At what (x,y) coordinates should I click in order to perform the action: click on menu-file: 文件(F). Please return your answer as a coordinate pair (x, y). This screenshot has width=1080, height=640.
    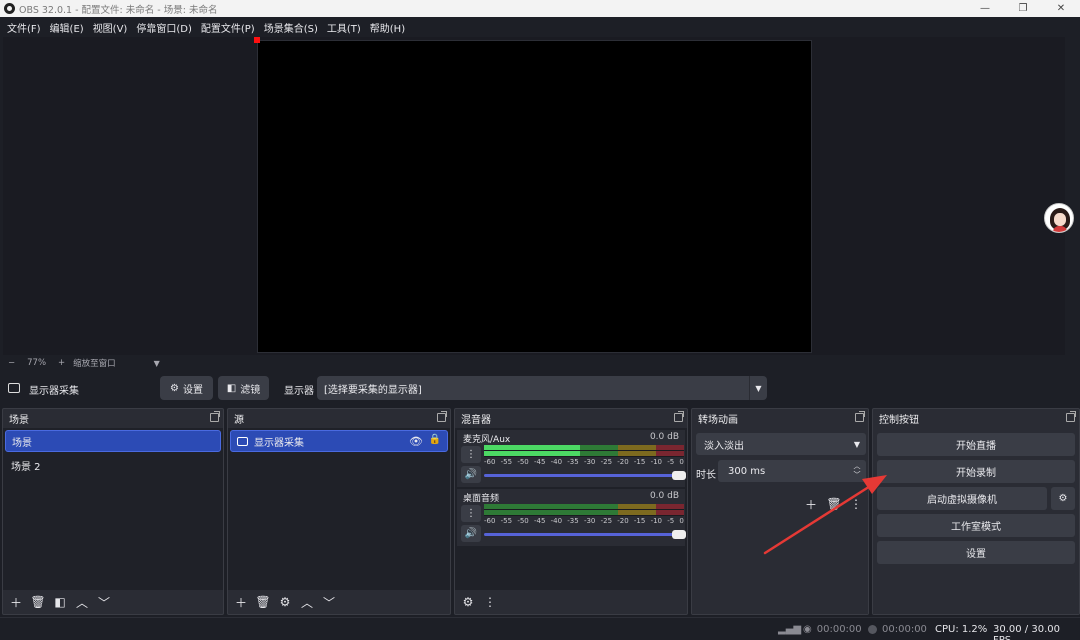
    Looking at the image, I should click on (25, 27).